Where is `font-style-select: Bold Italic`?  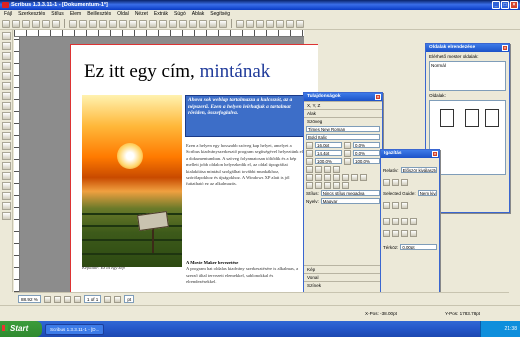 font-style-select: Bold Italic is located at coordinates (343, 137).